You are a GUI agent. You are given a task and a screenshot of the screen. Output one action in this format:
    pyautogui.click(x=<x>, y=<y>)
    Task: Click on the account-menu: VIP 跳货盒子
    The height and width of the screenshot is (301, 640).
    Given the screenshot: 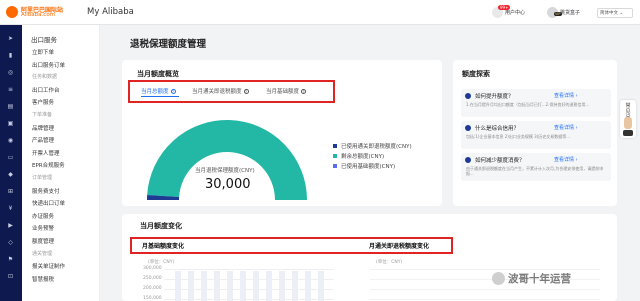 What is the action you would take?
    pyautogui.click(x=568, y=12)
    